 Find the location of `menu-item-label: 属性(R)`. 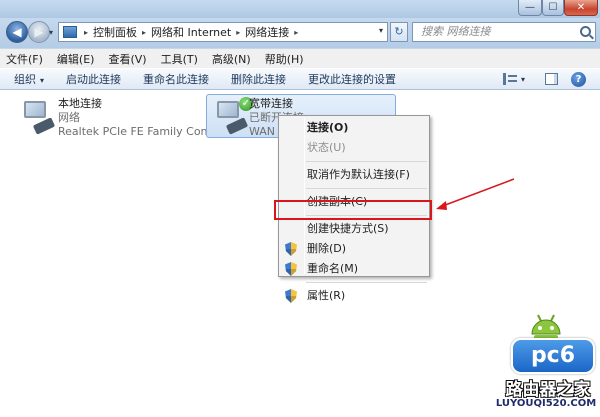

menu-item-label: 属性(R) is located at coordinates (326, 295).